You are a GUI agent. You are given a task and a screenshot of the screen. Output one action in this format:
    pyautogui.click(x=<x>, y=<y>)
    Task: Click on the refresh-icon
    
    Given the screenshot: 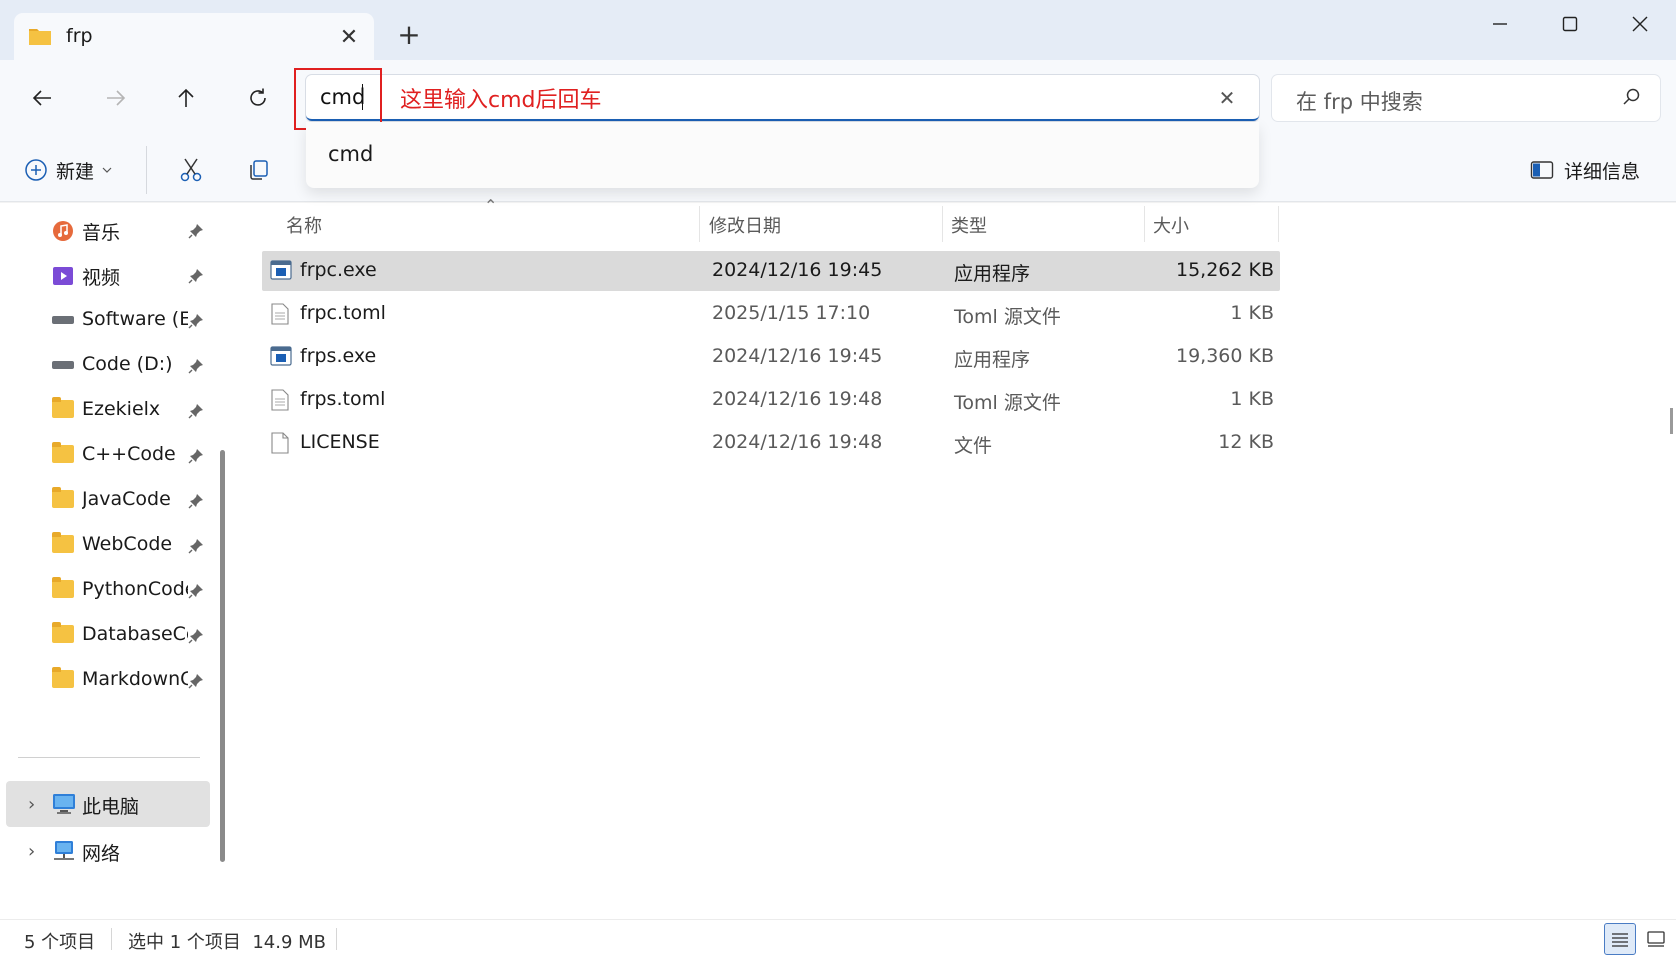 What is the action you would take?
    pyautogui.click(x=258, y=97)
    